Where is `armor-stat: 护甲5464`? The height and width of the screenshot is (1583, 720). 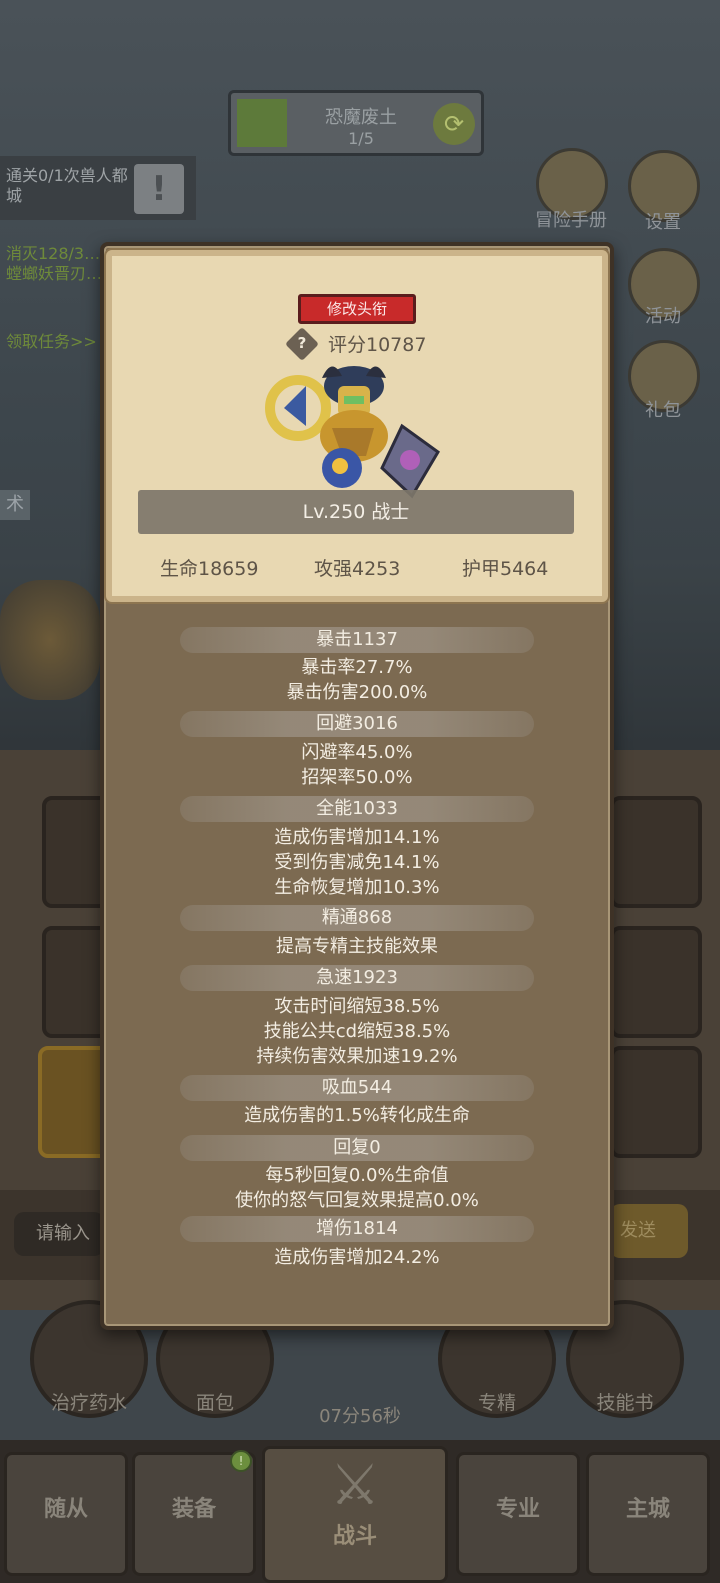
armor-stat: 护甲5464 is located at coordinates (505, 569).